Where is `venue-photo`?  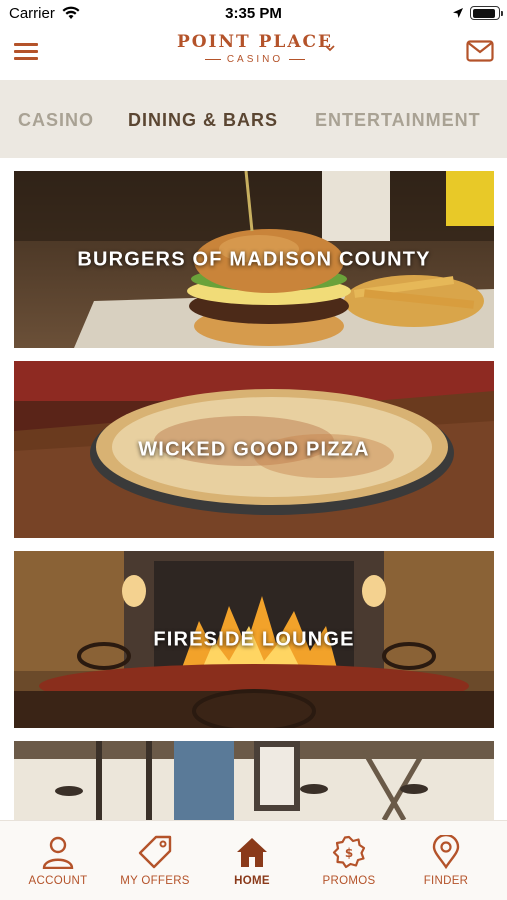
venue-photo is located at coordinates (254, 780).